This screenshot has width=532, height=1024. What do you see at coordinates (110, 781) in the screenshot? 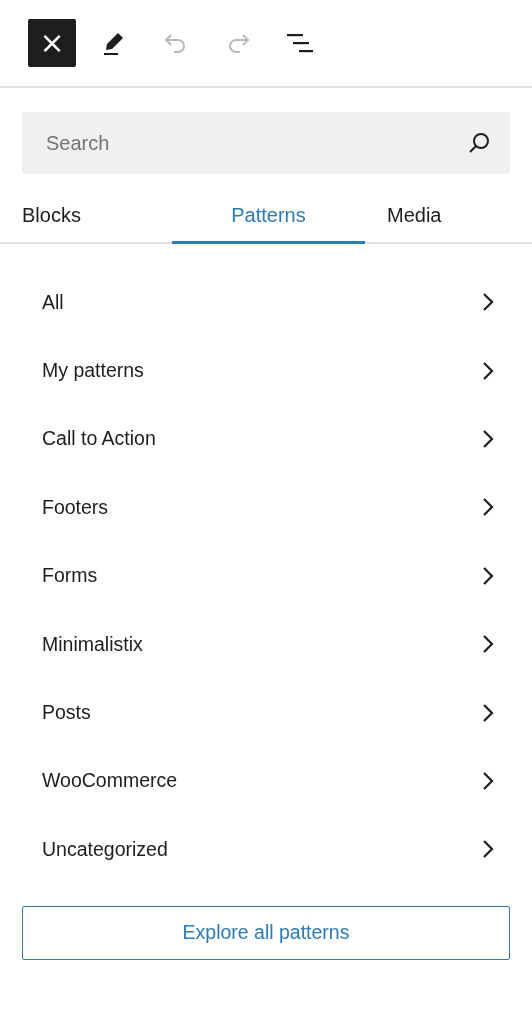
I see `category-label: WooCommerce` at bounding box center [110, 781].